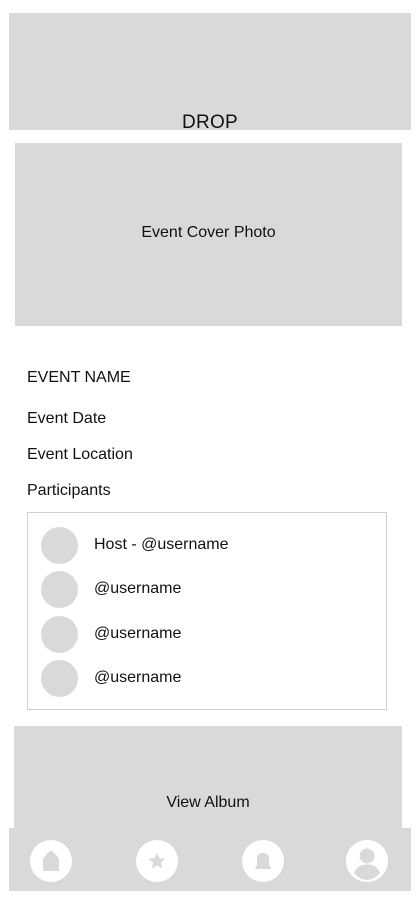 Image resolution: width=418 pixels, height=902 pixels. What do you see at coordinates (69, 490) in the screenshot?
I see `participants-heading: Participants` at bounding box center [69, 490].